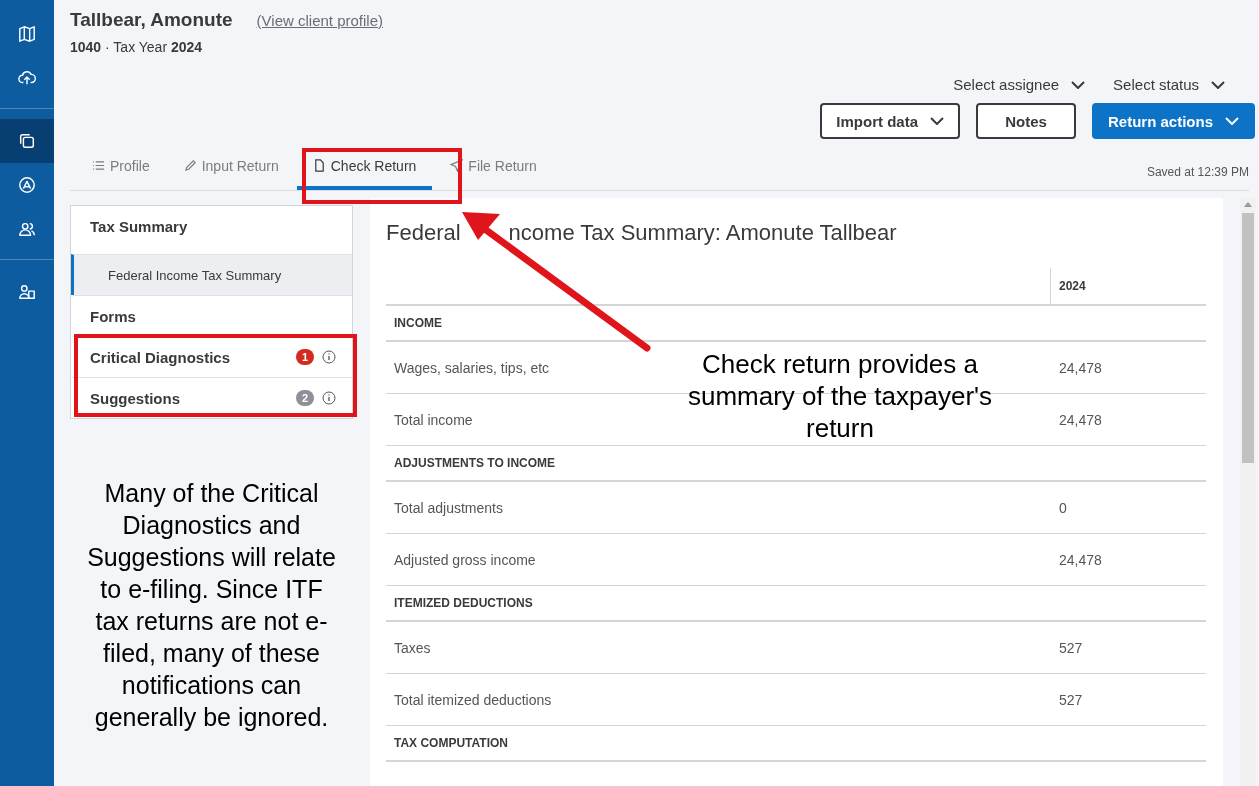 This screenshot has height=786, width=1259. I want to click on count-badge: 2, so click(305, 398).